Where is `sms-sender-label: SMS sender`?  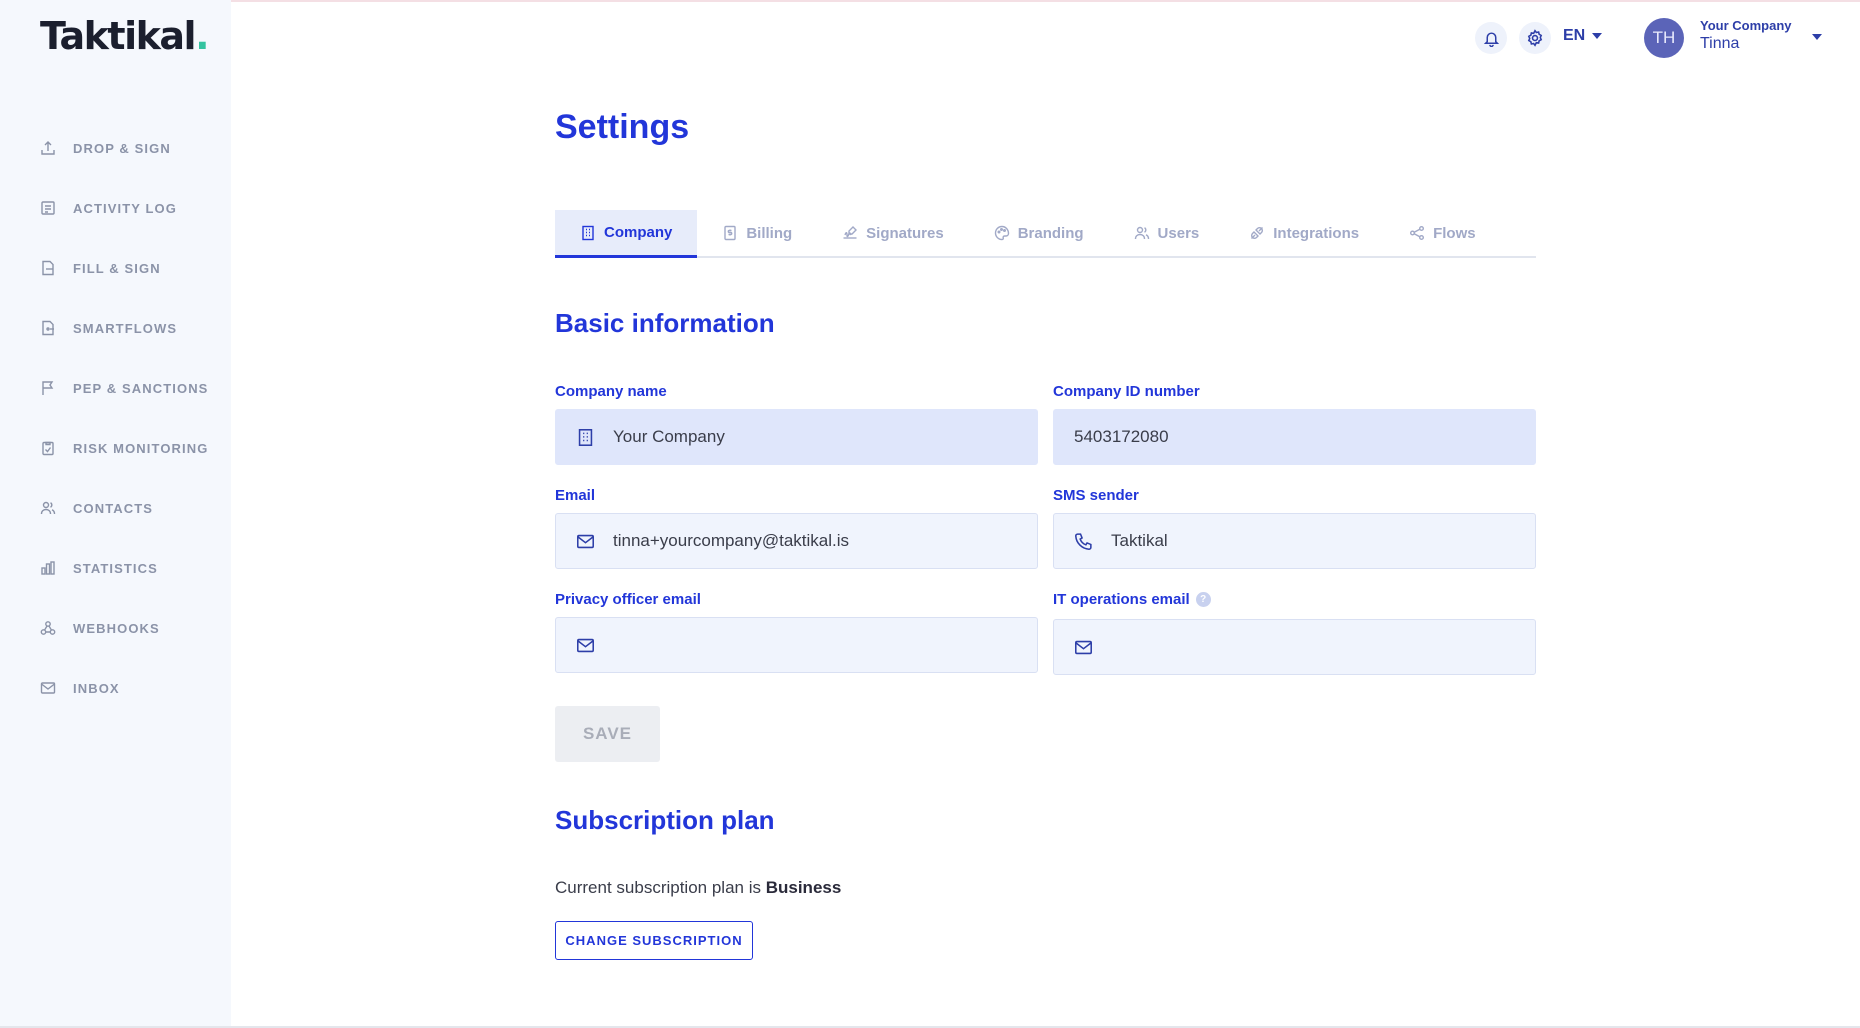 sms-sender-label: SMS sender is located at coordinates (1096, 495).